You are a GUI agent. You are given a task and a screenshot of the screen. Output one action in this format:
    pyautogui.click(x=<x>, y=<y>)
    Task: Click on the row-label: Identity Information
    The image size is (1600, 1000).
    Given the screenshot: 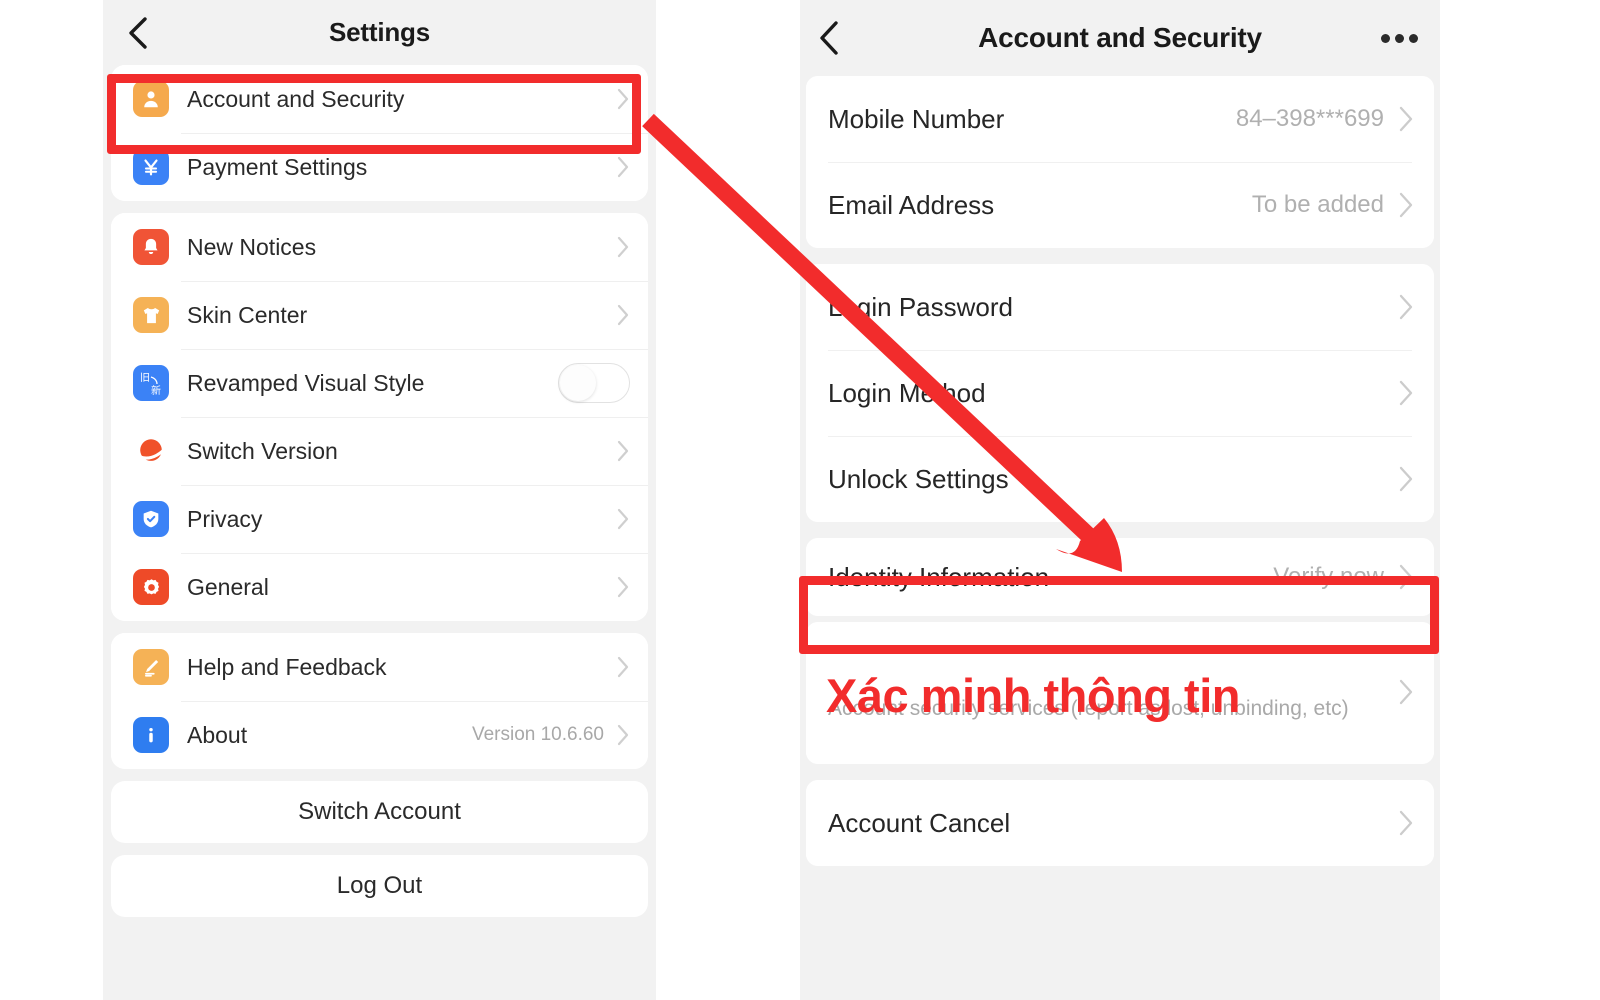 What is the action you would take?
    pyautogui.click(x=939, y=576)
    